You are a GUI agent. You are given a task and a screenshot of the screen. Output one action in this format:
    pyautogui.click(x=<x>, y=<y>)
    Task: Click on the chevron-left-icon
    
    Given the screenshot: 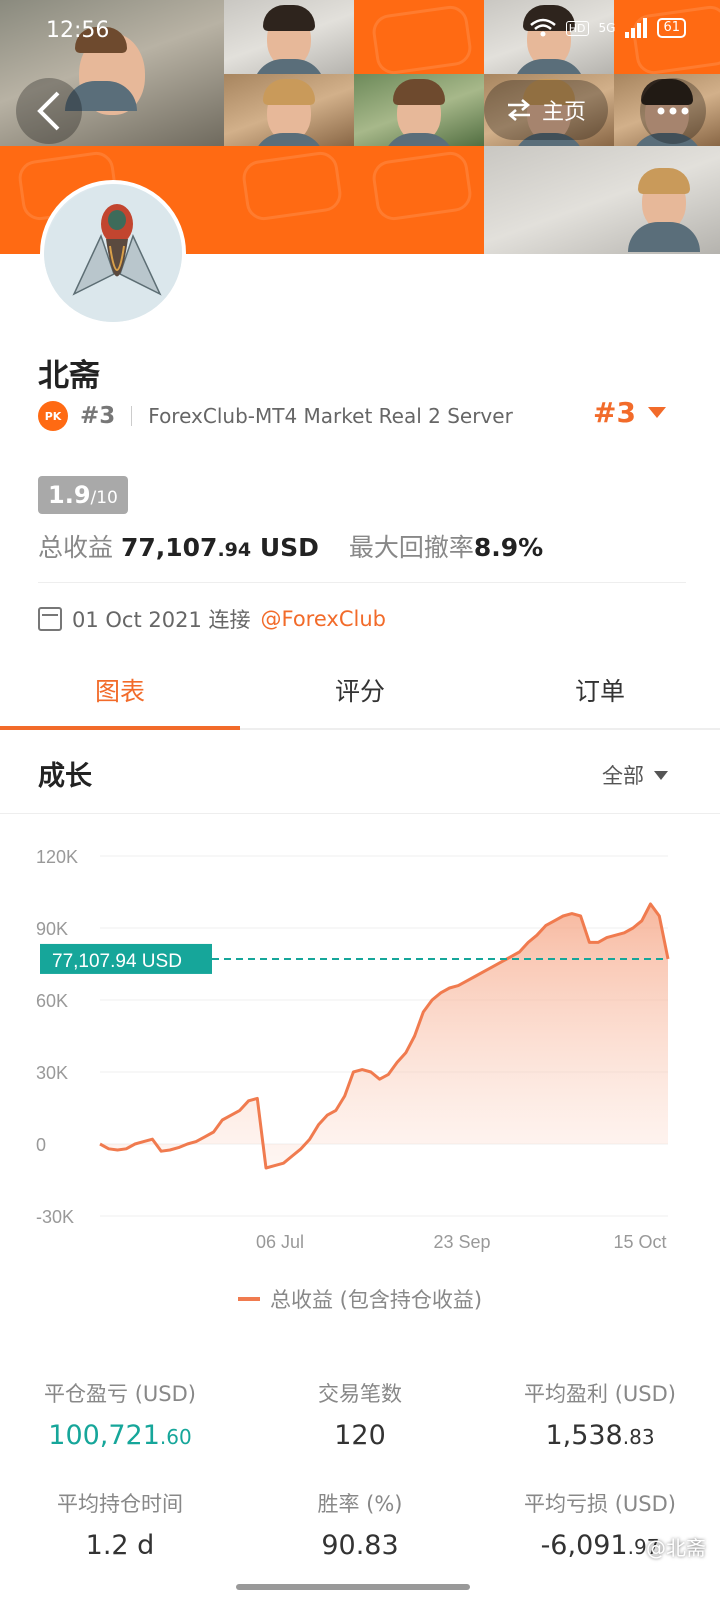 What is the action you would take?
    pyautogui.click(x=48, y=111)
    